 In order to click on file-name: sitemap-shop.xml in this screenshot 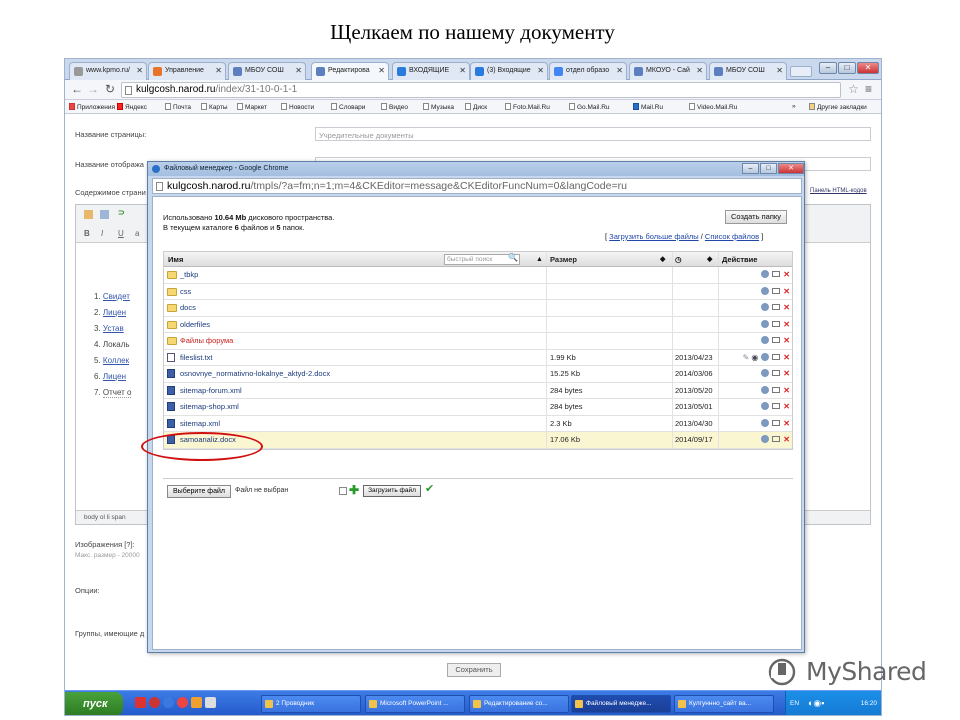, I will do `click(355, 407)`.